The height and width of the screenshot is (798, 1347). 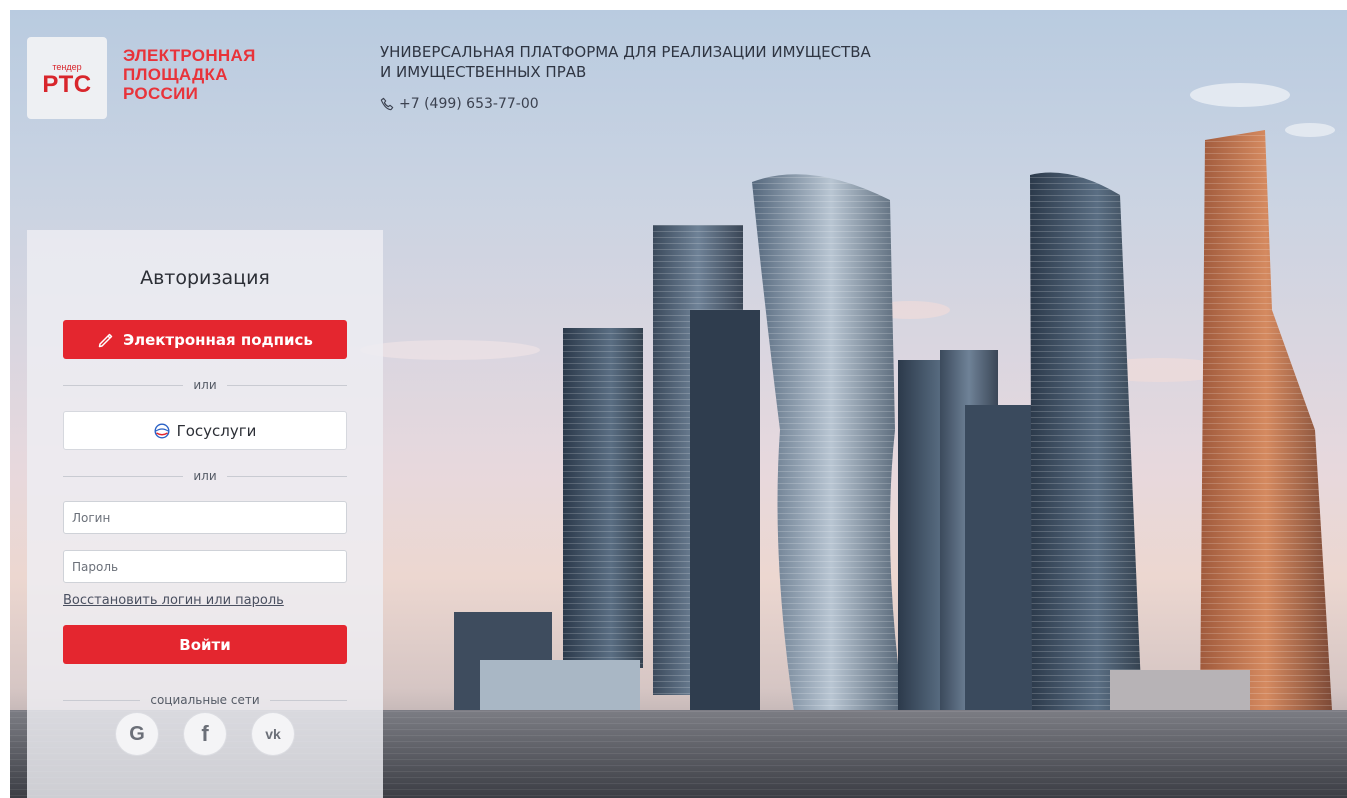 I want to click on login-submit-label: Войти, so click(x=205, y=644).